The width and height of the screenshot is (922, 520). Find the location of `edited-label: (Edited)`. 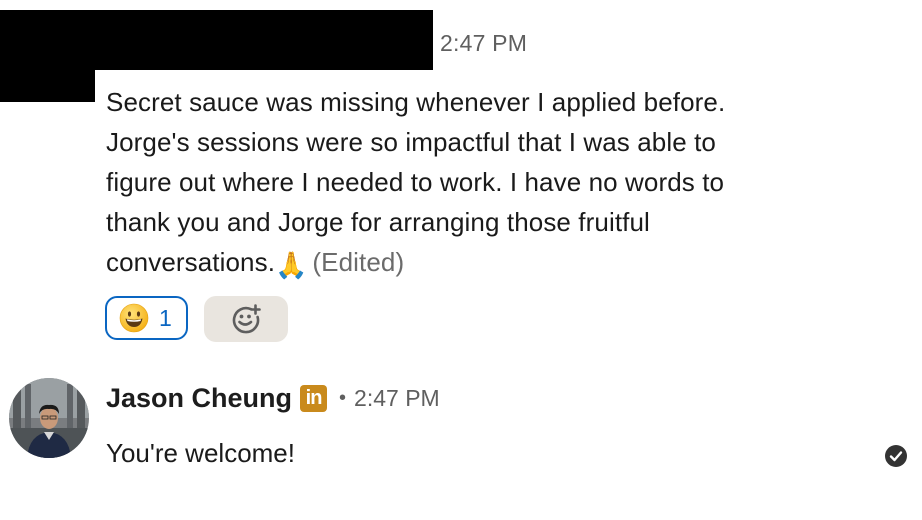

edited-label: (Edited) is located at coordinates (358, 262).